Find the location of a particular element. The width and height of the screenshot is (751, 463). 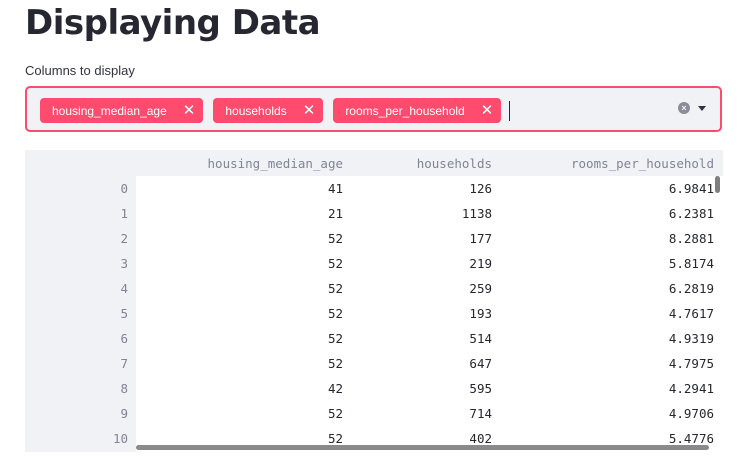

table-row: 9 52 714 4.9706 is located at coordinates (374, 413).